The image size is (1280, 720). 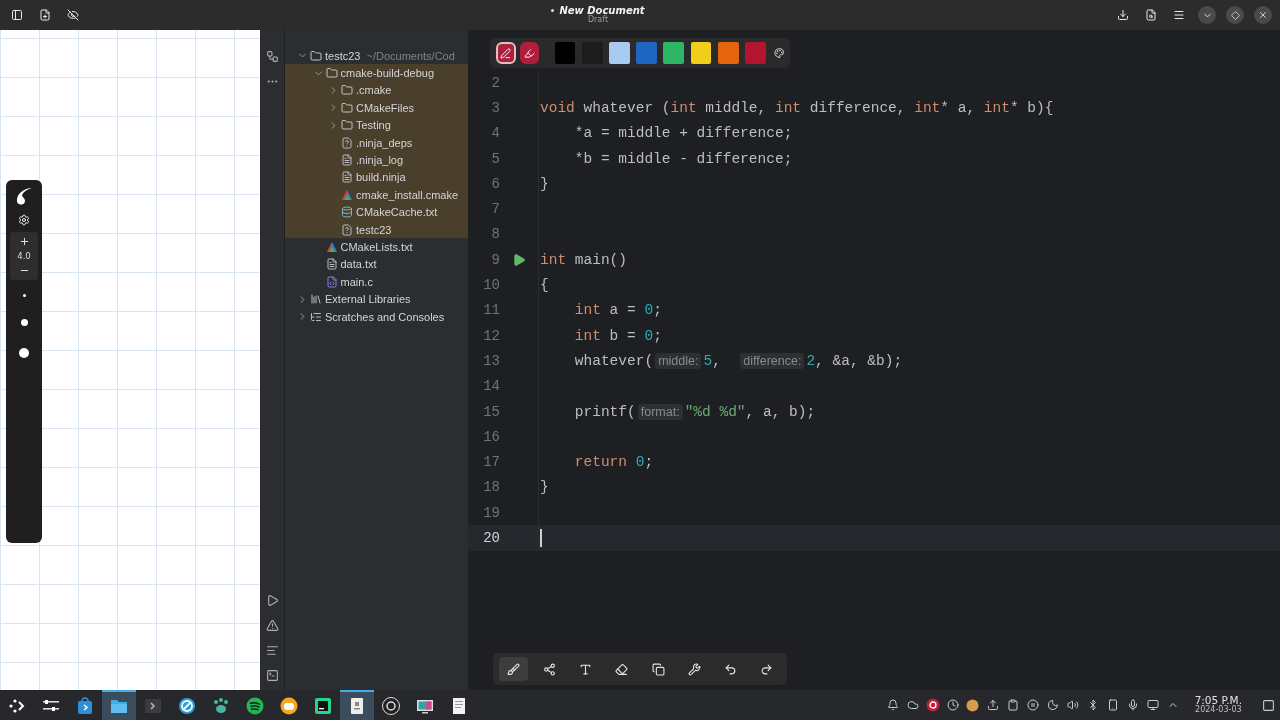 I want to click on project-path: ~/Documents/Cod, so click(x=410, y=55).